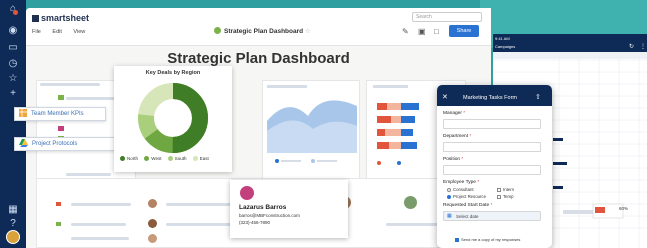  I want to click on refresh-icon: ↻, so click(631, 46).